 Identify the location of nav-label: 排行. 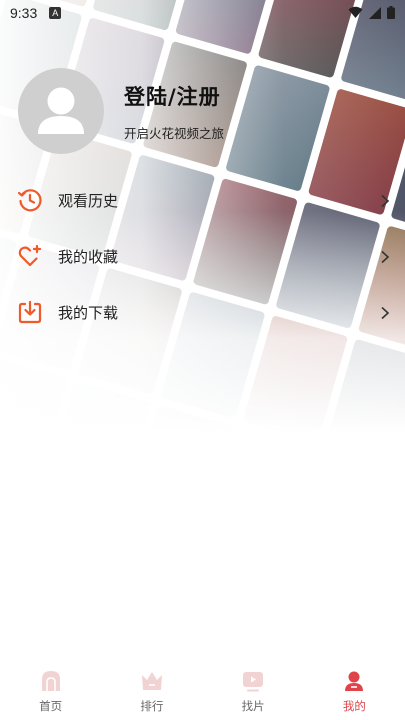
(152, 706).